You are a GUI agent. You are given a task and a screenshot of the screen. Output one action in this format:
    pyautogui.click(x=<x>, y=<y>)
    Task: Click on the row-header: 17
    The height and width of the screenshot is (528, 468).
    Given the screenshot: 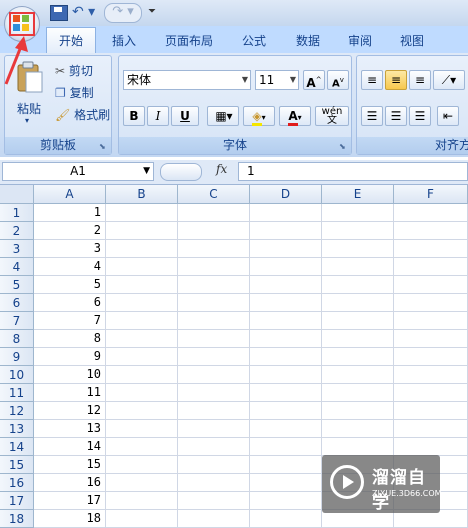 What is the action you would take?
    pyautogui.click(x=17, y=501)
    